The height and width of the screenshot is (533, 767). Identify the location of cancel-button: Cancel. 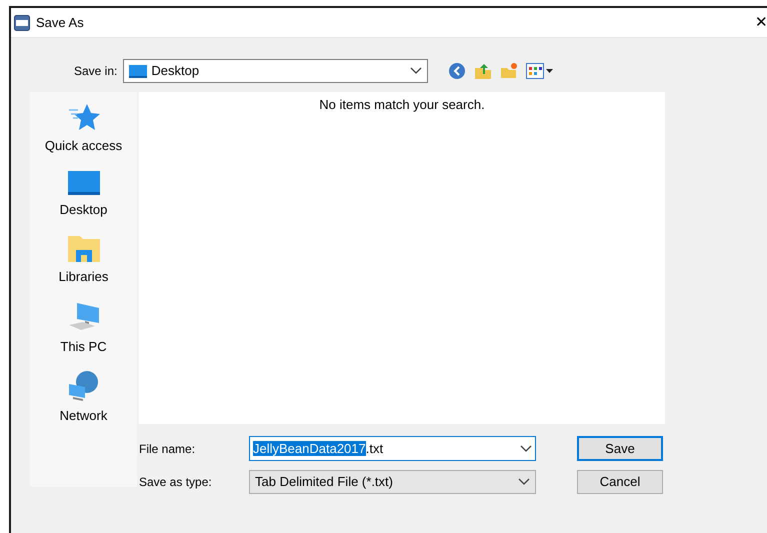
(620, 482).